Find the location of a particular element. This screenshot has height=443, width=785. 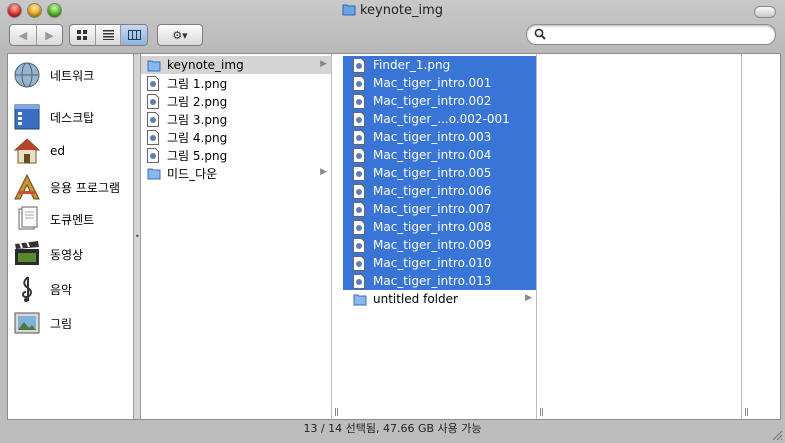

list-item: Finder_1.png is located at coordinates (439, 65).